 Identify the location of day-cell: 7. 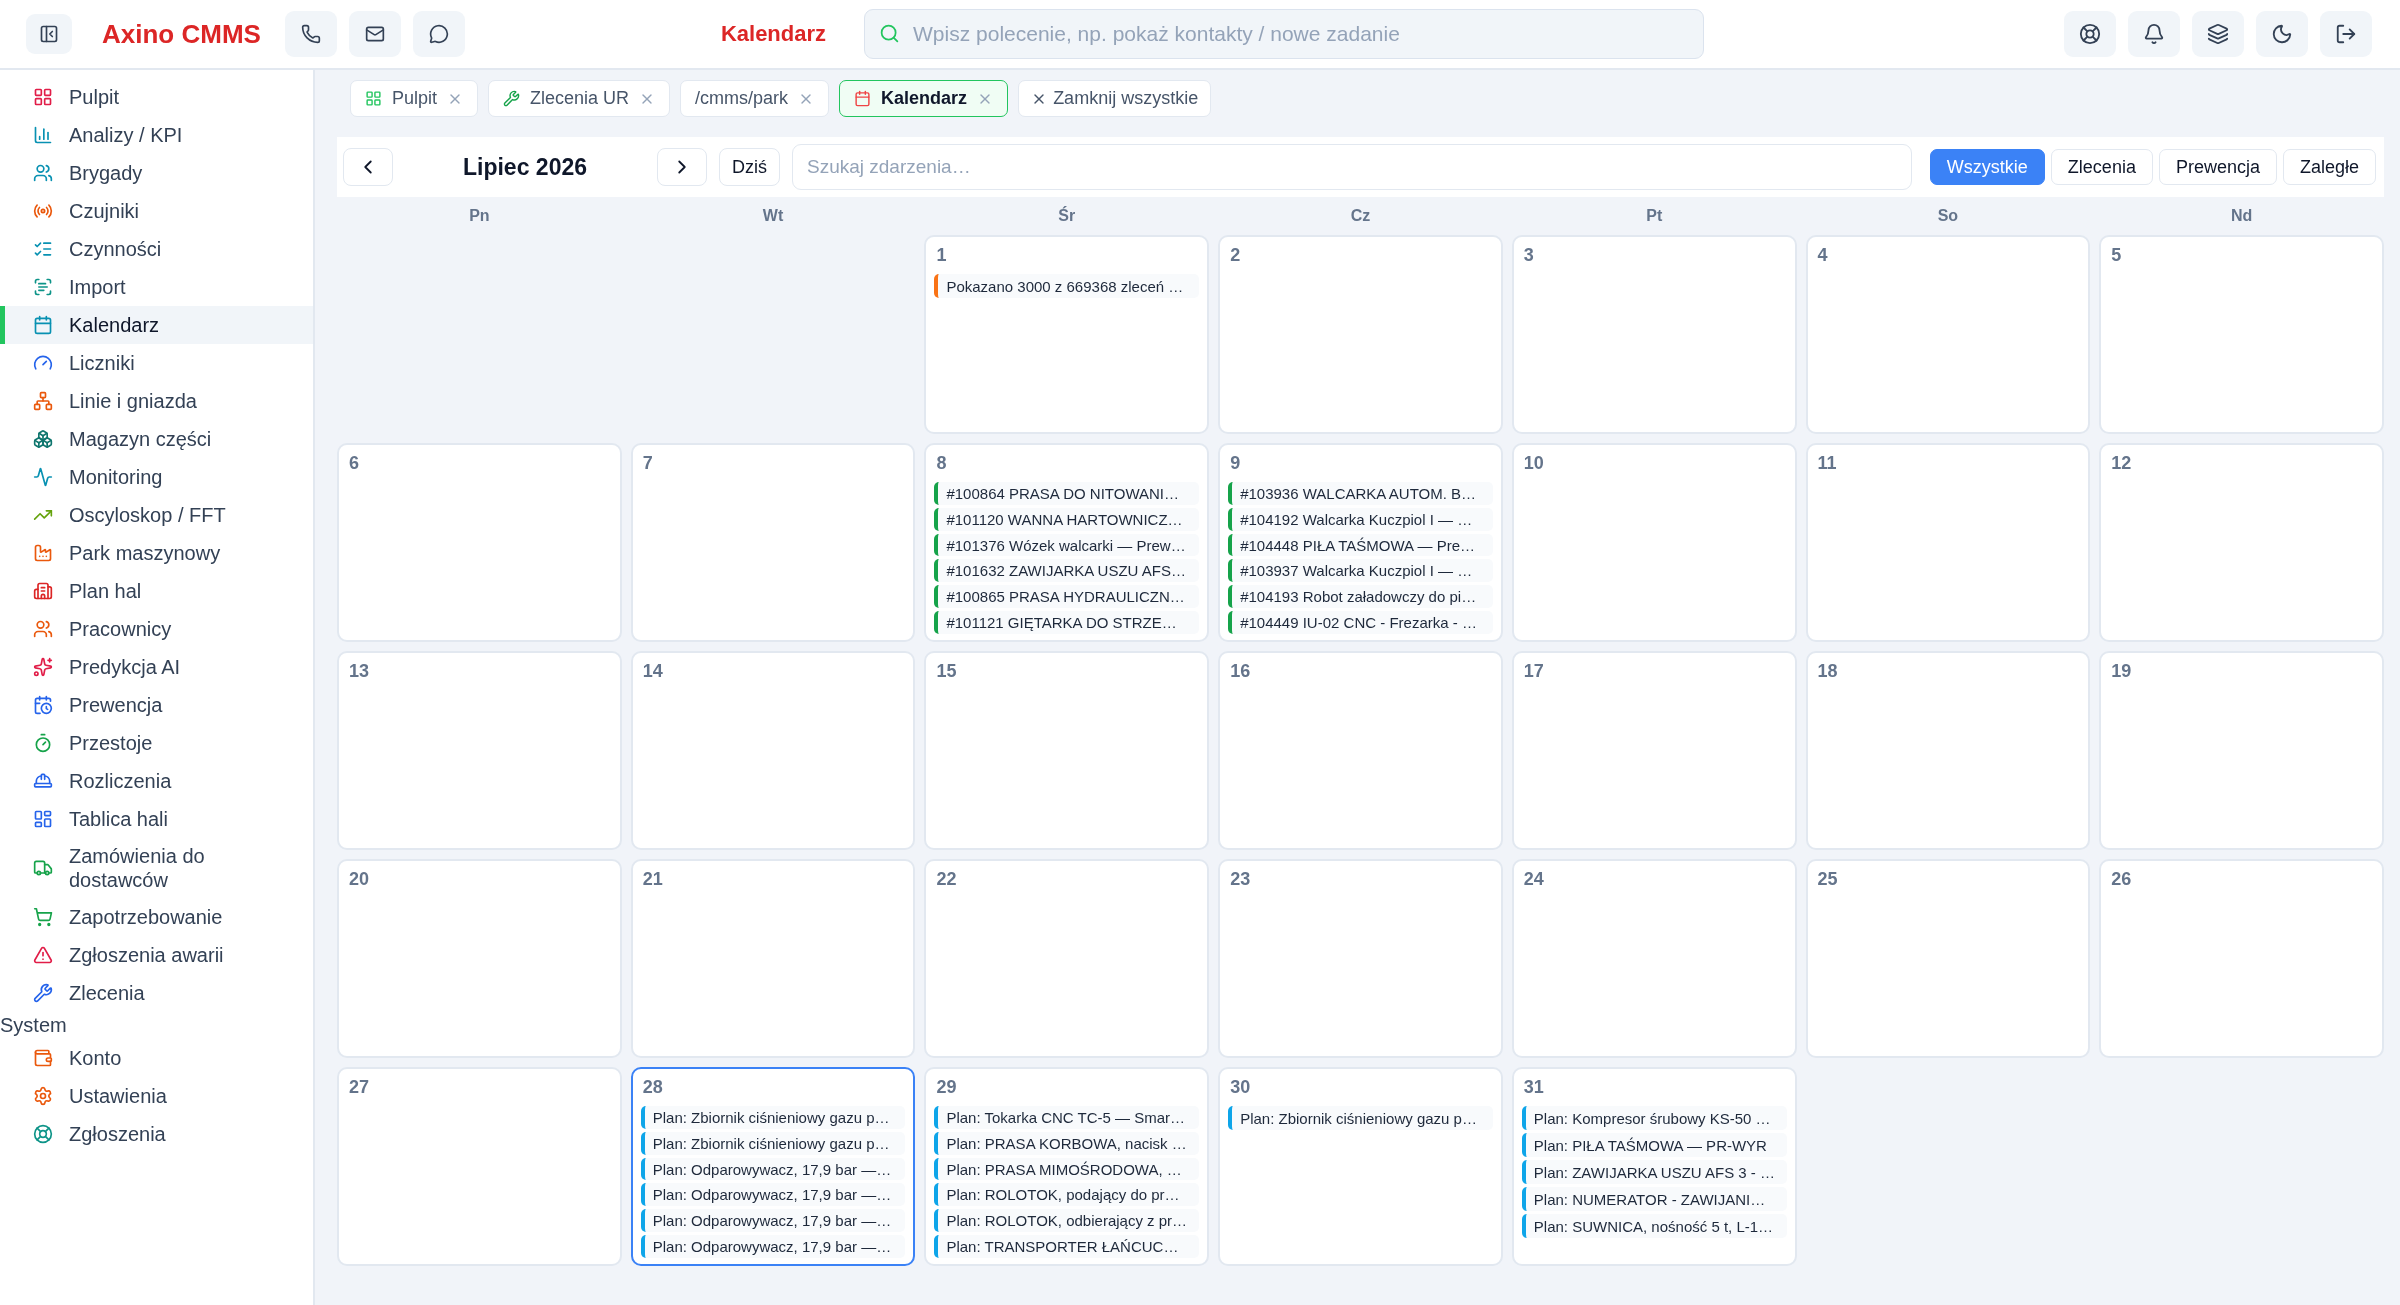
(773, 542).